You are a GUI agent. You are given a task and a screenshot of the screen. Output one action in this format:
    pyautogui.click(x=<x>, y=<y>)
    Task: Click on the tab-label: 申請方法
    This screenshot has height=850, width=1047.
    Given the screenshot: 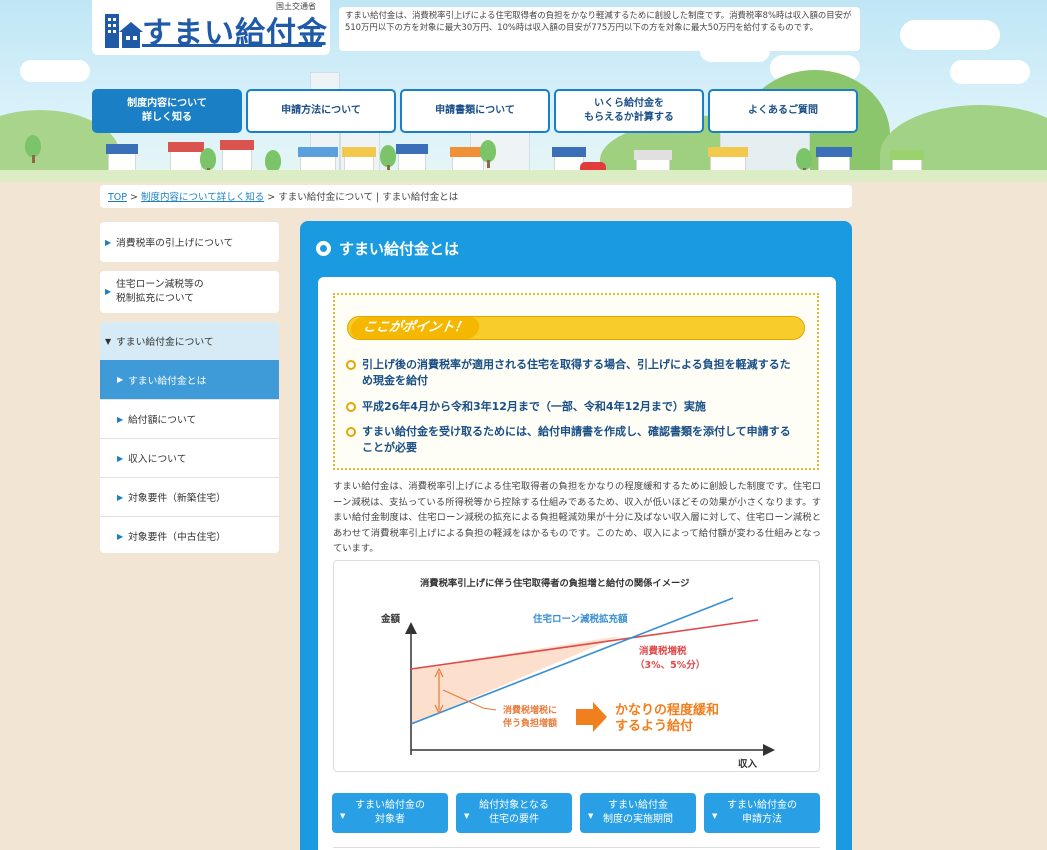 What is the action you would take?
    pyautogui.click(x=762, y=819)
    